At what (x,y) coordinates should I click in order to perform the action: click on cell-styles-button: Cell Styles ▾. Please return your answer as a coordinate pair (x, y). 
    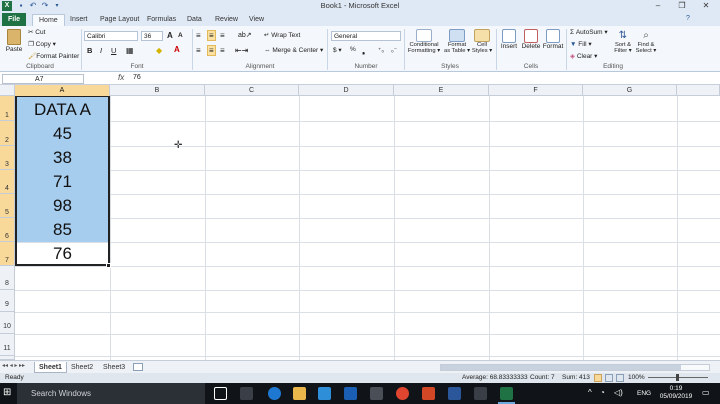
    Looking at the image, I should click on (482, 41).